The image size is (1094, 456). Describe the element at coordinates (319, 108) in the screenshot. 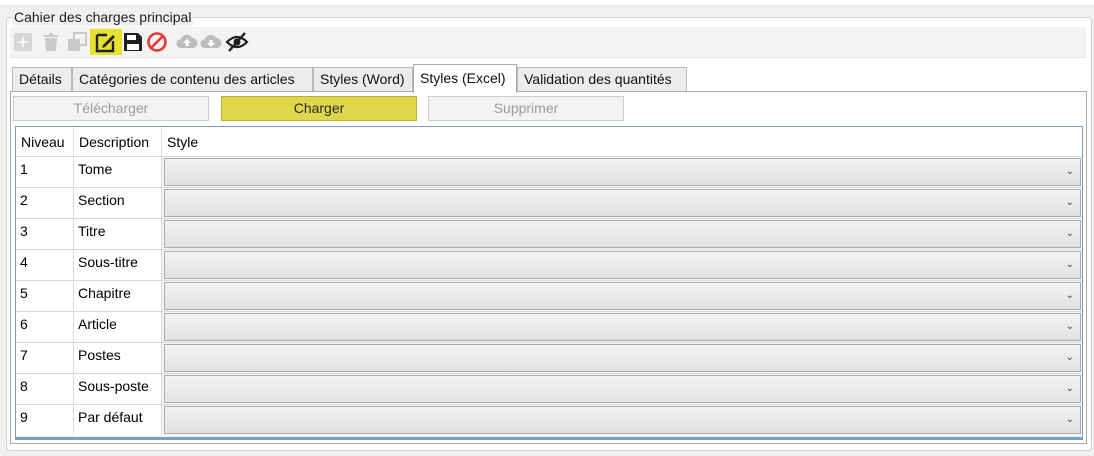

I see `load-button: Charger` at that location.